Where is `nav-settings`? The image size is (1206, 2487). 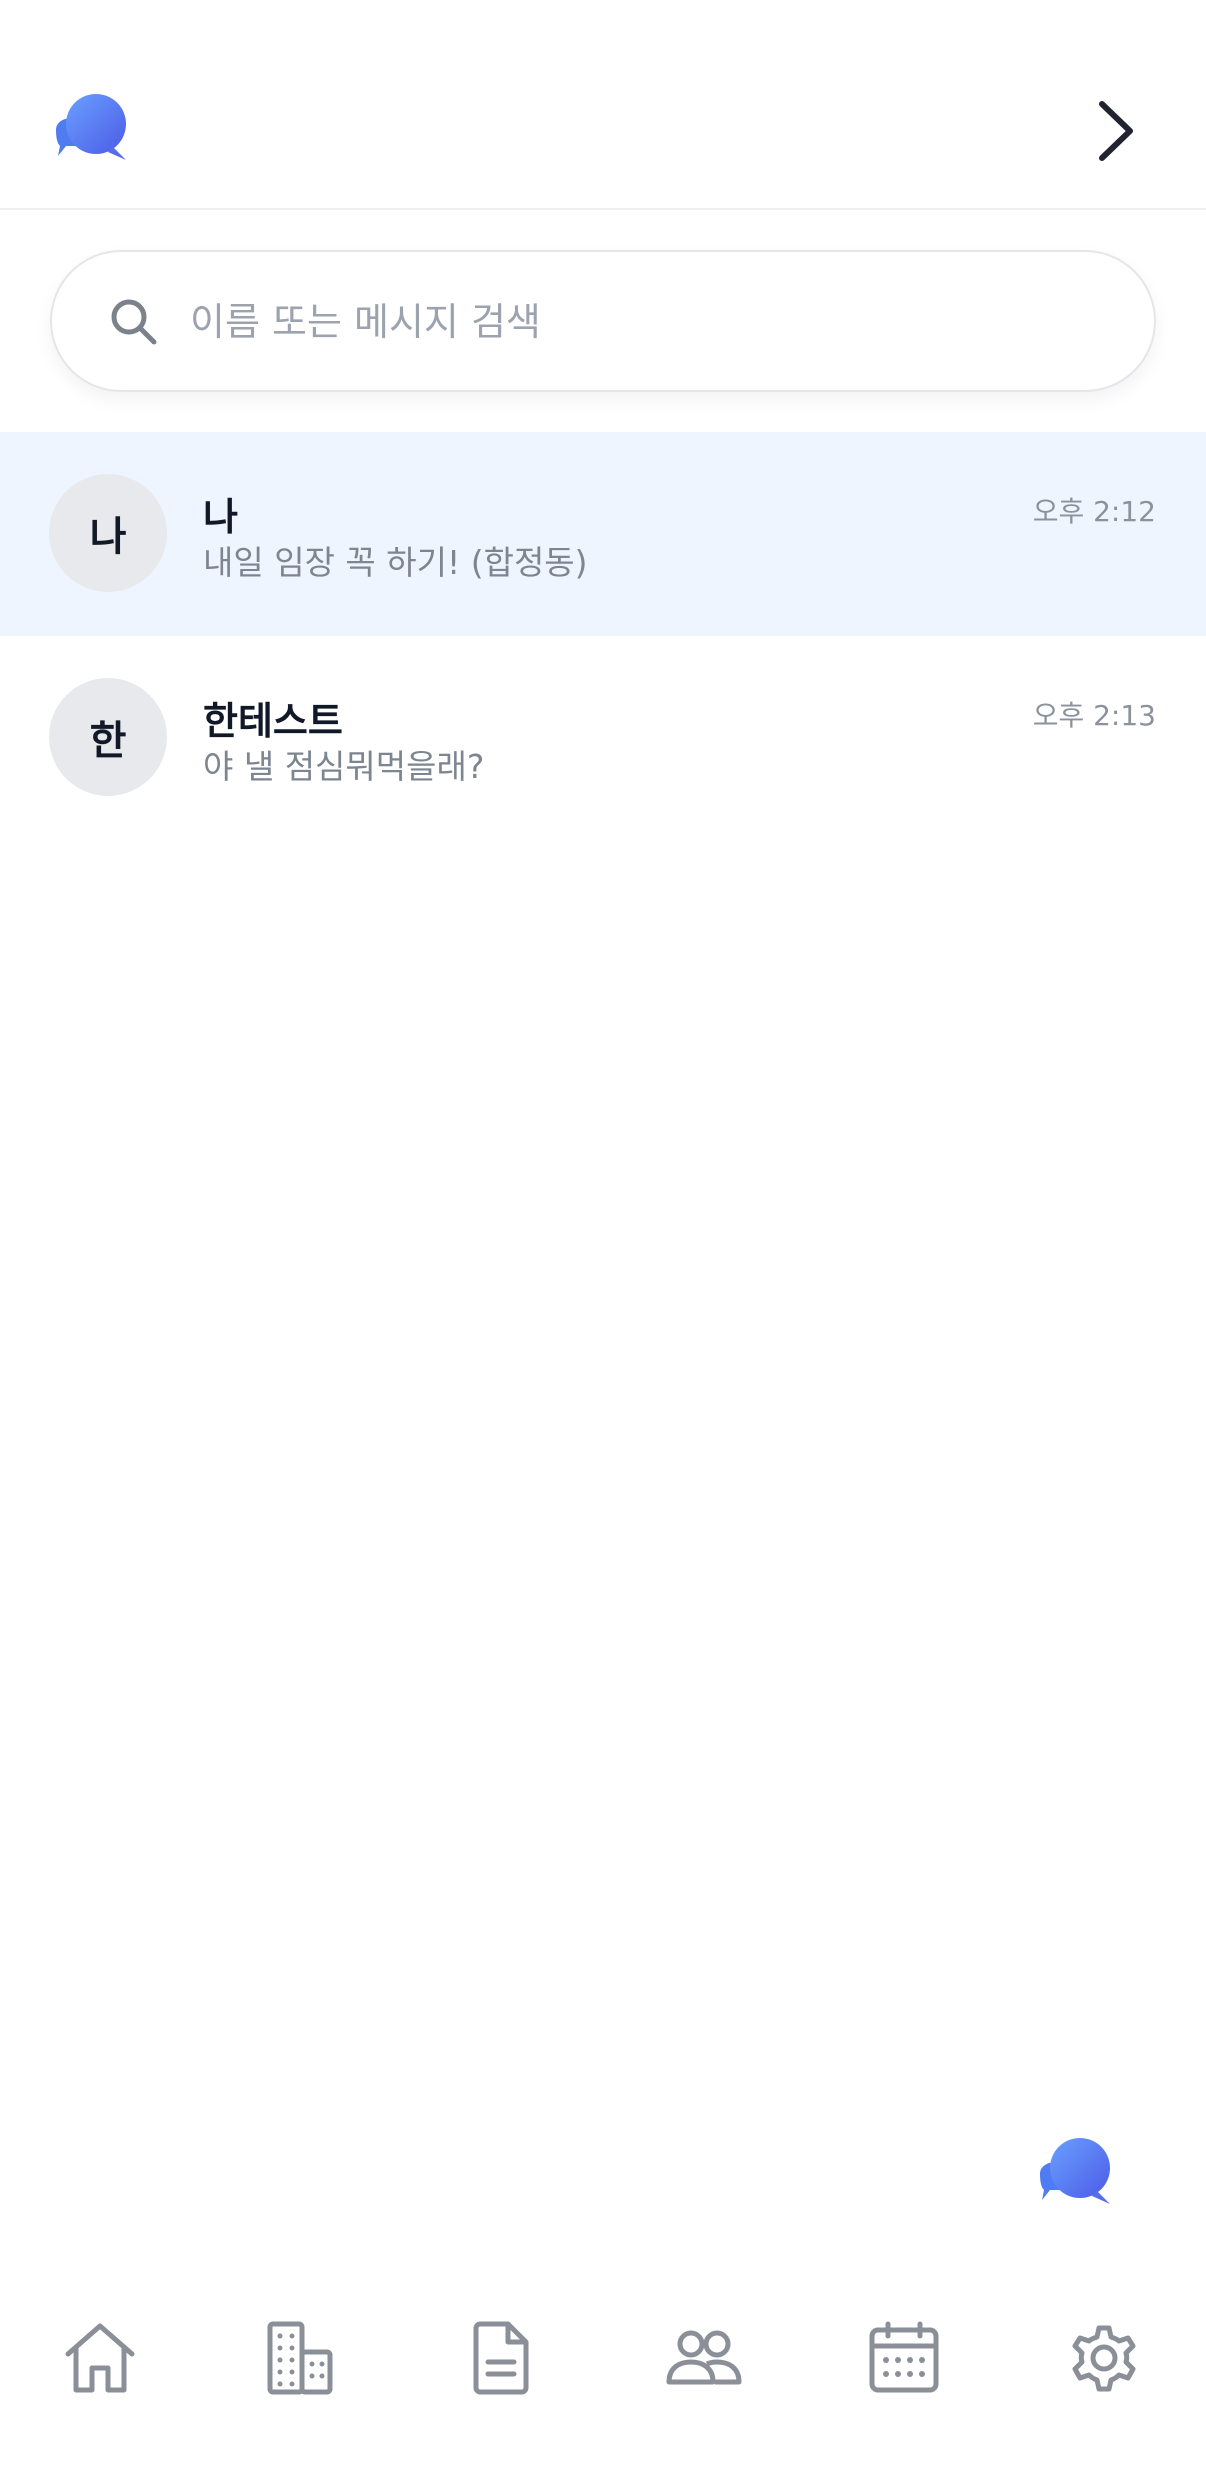 nav-settings is located at coordinates (1104, 2358).